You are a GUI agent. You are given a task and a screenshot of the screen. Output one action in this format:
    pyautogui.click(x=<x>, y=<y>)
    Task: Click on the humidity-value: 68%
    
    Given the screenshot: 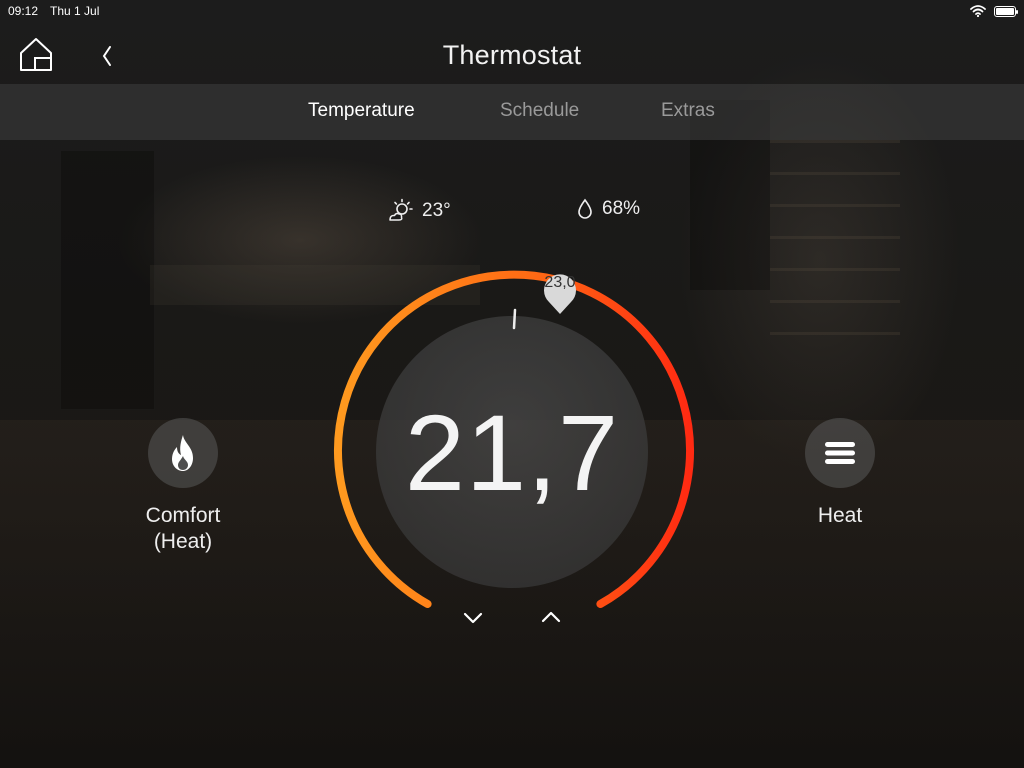 What is the action you would take?
    pyautogui.click(x=621, y=208)
    